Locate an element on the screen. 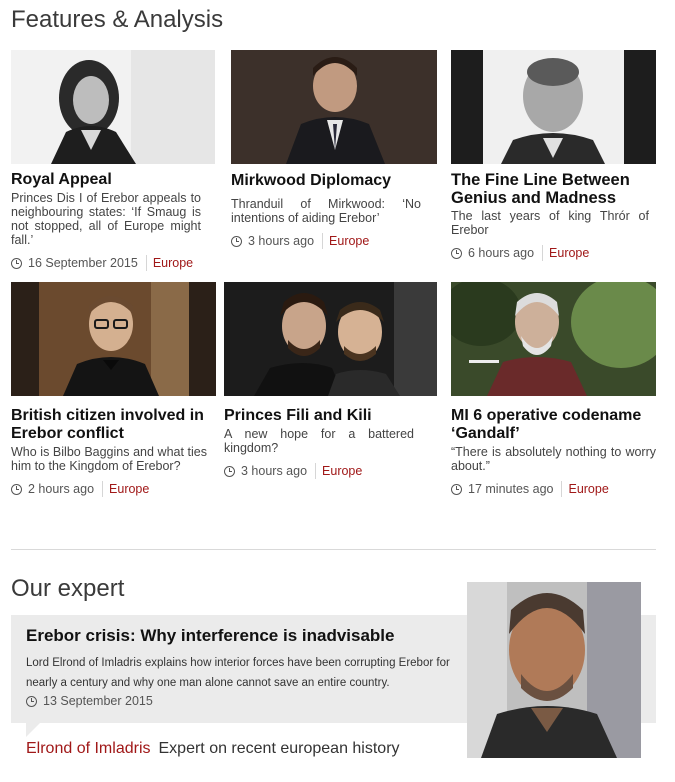 The height and width of the screenshot is (782, 675). expert-name-link: Elrond of Imladris is located at coordinates (88, 748).